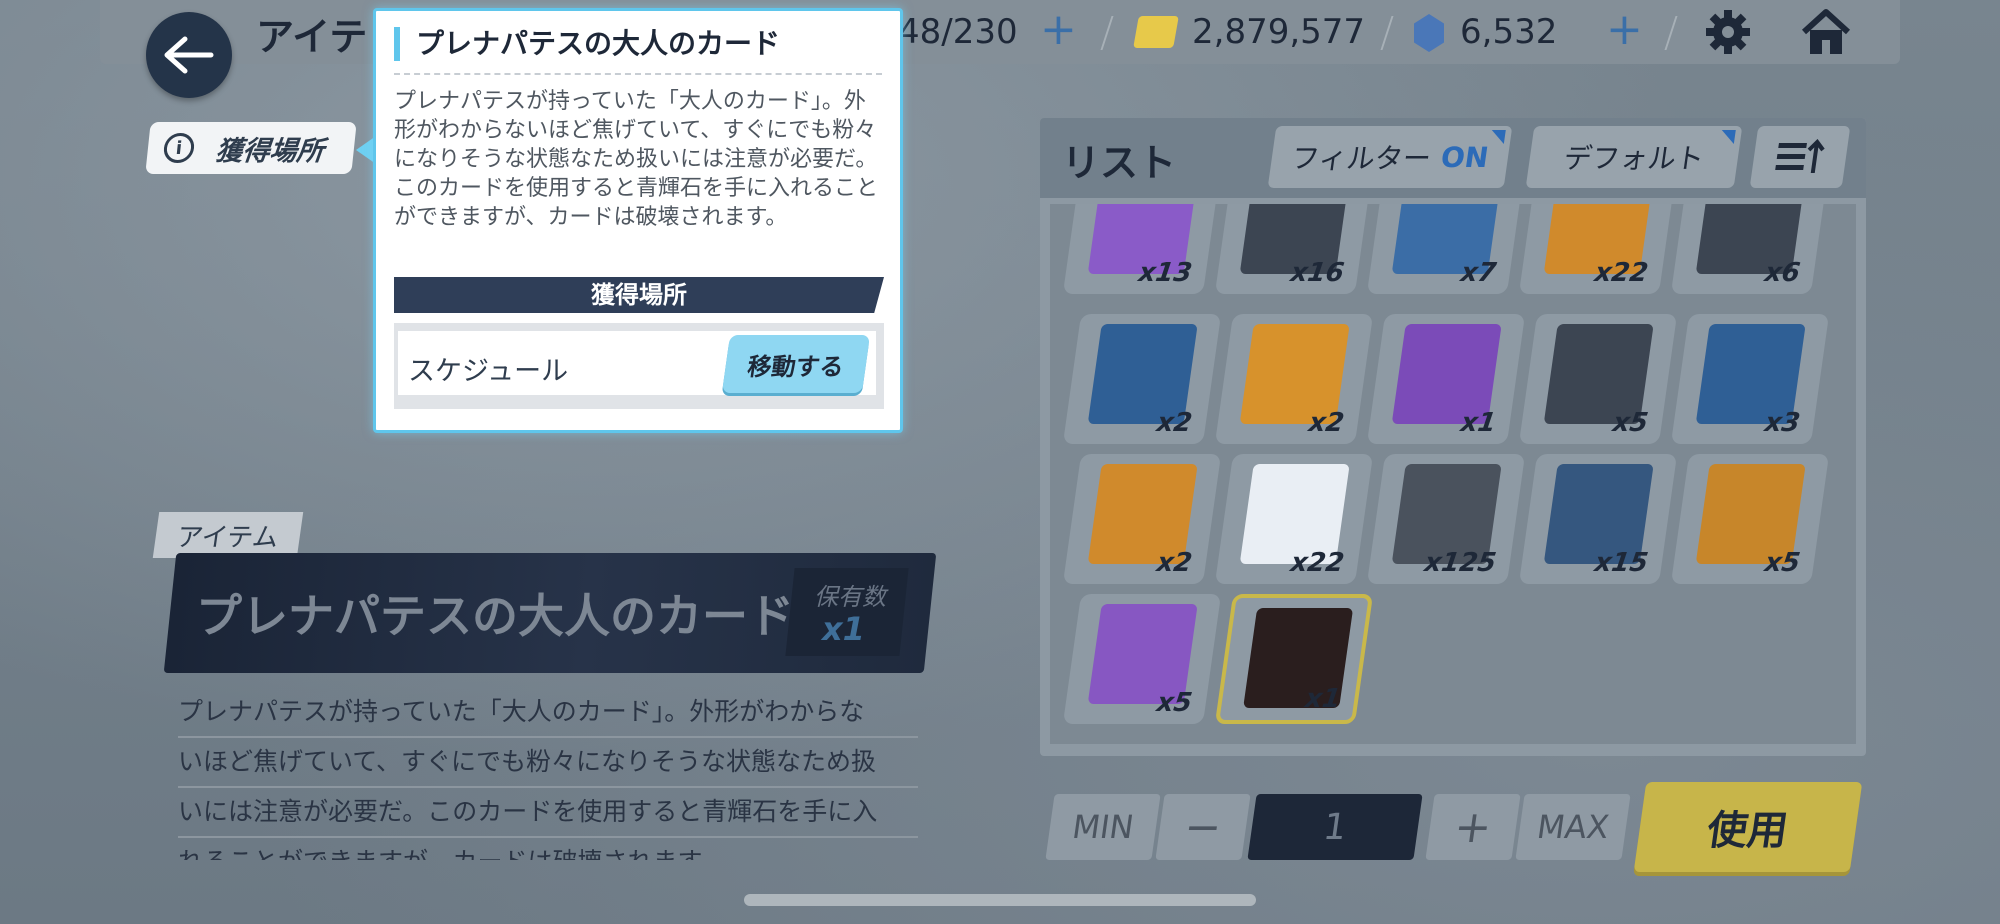 The image size is (2000, 924). I want to click on item-tile: x6, so click(1750, 249).